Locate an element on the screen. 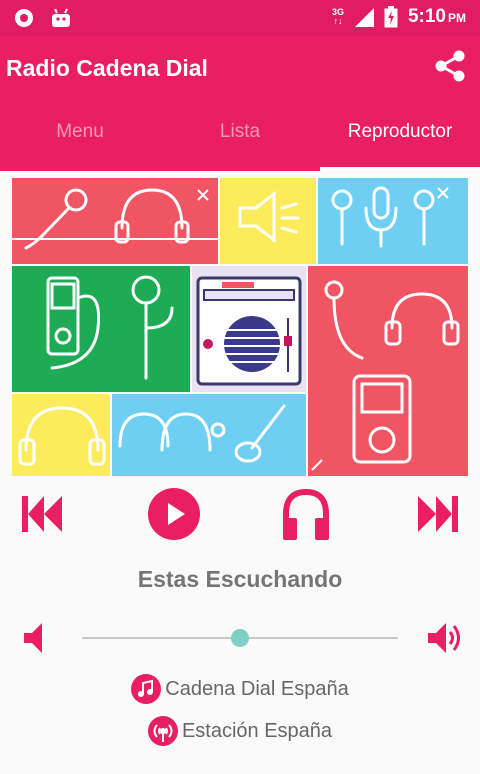 This screenshot has width=480, height=774. station-name-row: Cadena Dial España is located at coordinates (240, 689).